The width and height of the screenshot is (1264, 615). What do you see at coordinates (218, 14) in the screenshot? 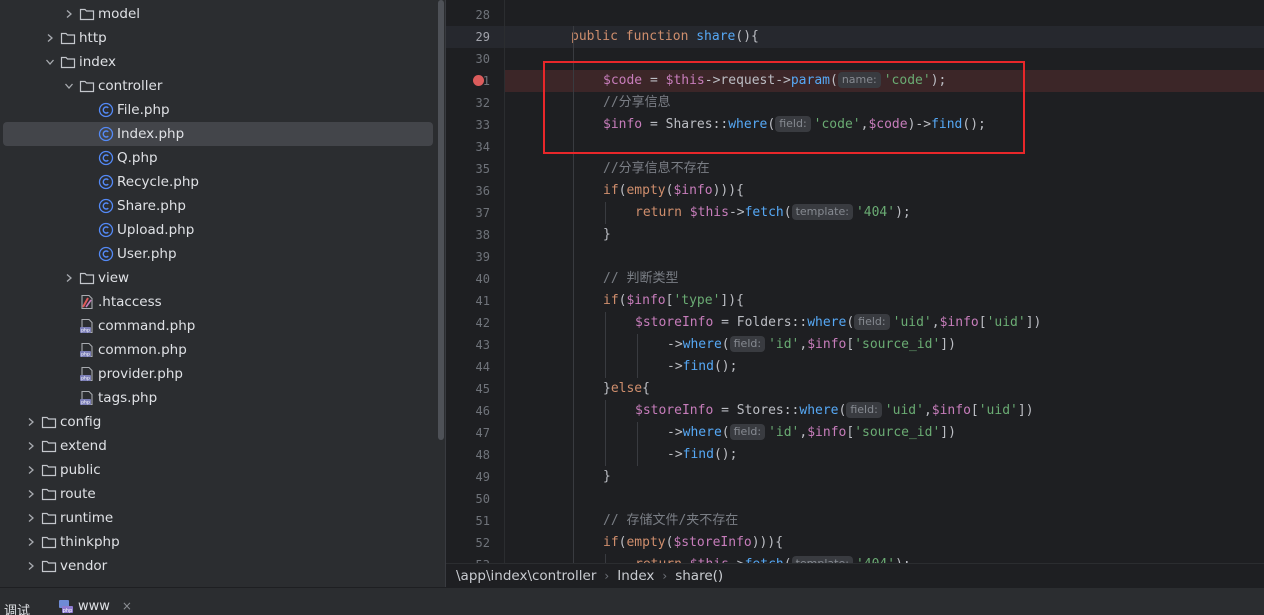
I see `tree-folder-model: model` at bounding box center [218, 14].